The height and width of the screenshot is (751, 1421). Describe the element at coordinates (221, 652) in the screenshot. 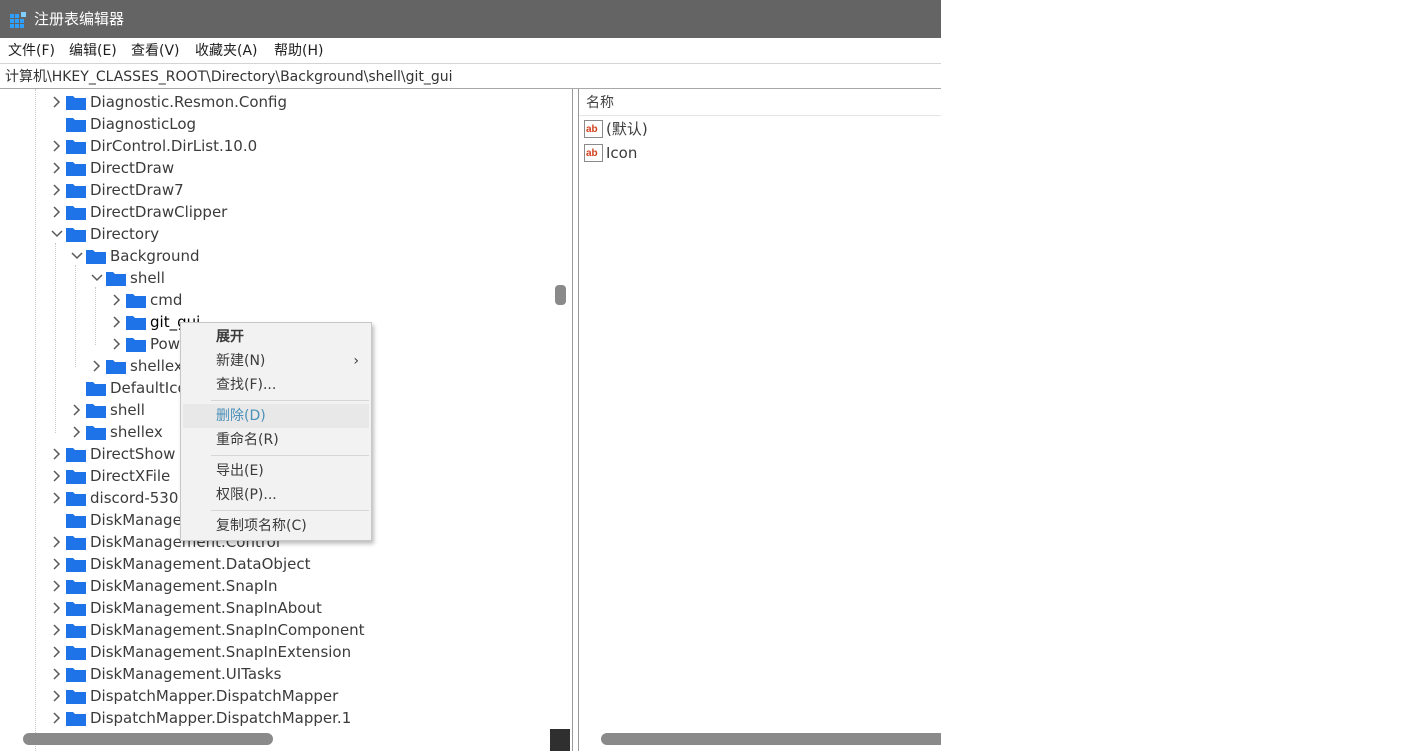

I see `tree-node-label: DiskManagement.SnapInExtension` at that location.